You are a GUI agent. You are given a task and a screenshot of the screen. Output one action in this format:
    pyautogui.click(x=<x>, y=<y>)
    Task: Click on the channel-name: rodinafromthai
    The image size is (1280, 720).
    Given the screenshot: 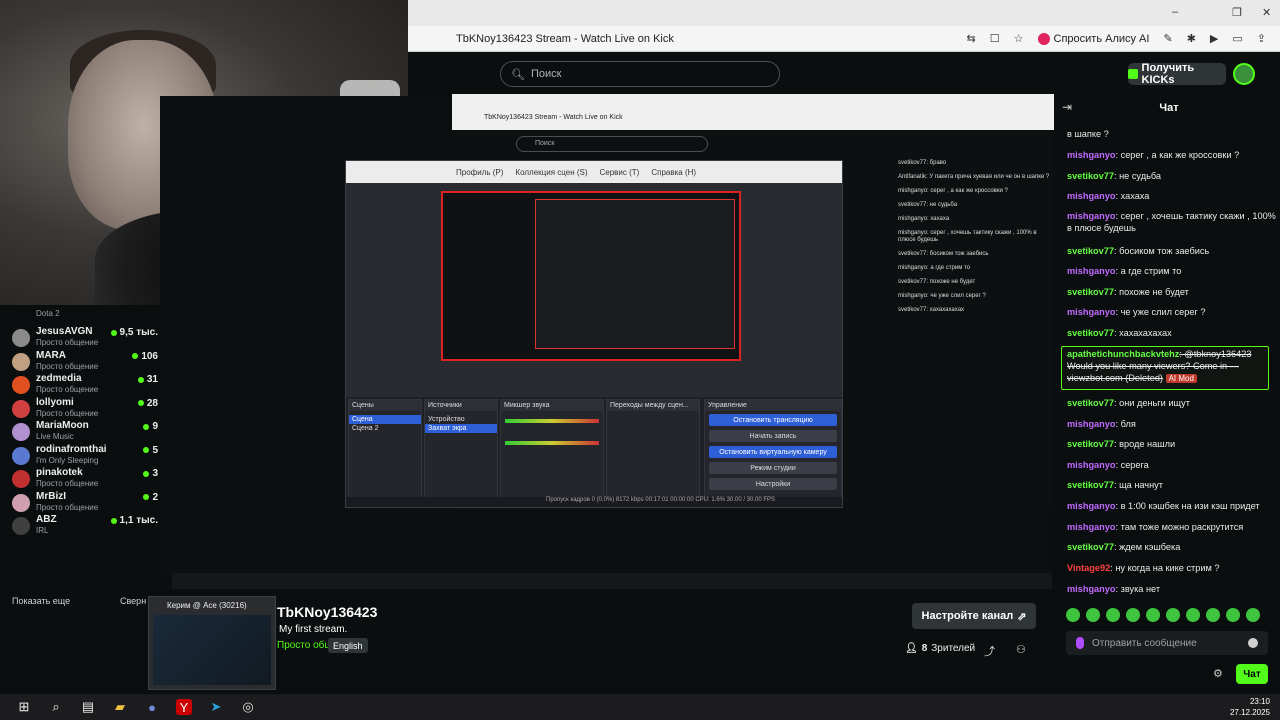 What is the action you would take?
    pyautogui.click(x=71, y=449)
    